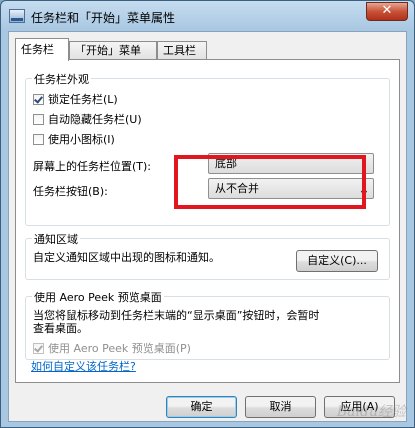 Image resolution: width=415 pixels, height=428 pixels. What do you see at coordinates (237, 188) in the screenshot?
I see `taskbar-buttons-value: 从不合并` at bounding box center [237, 188].